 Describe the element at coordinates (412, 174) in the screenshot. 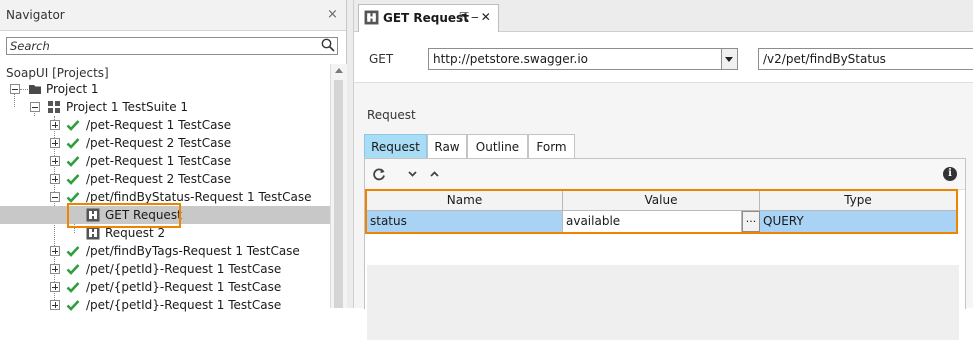

I see `move-down-icon` at that location.